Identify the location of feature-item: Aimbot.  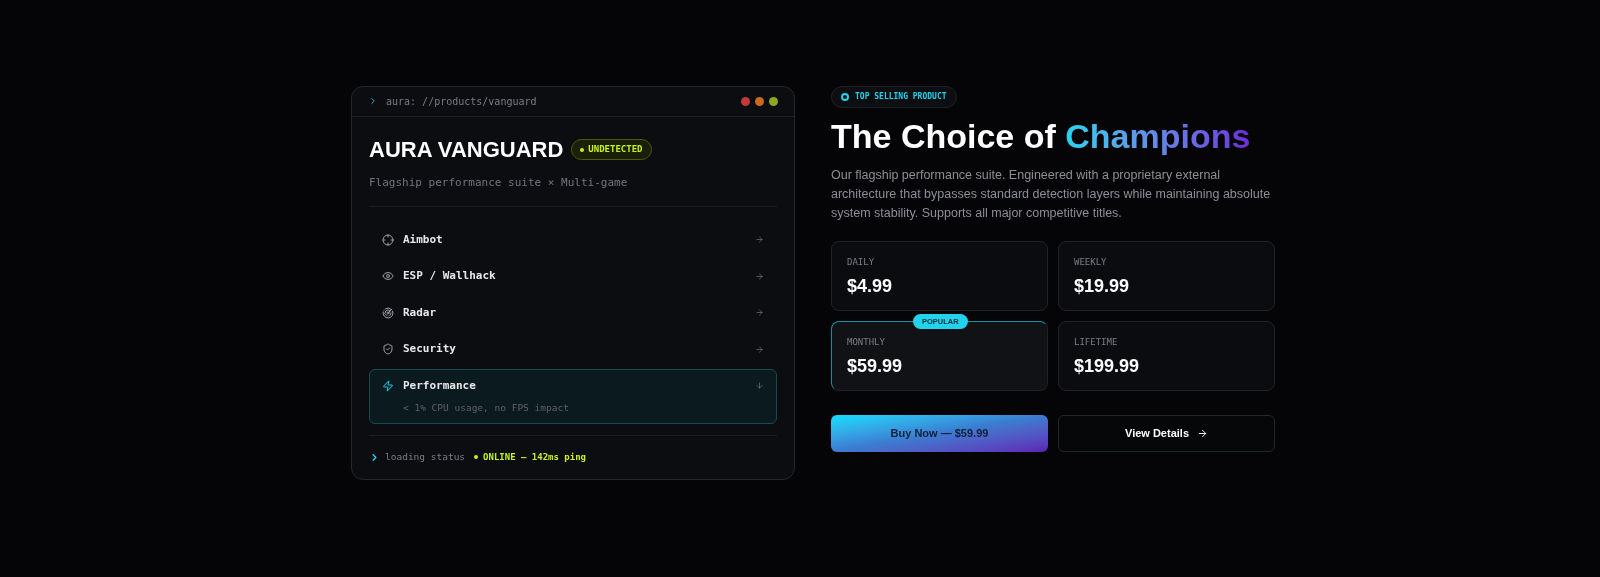
(573, 239).